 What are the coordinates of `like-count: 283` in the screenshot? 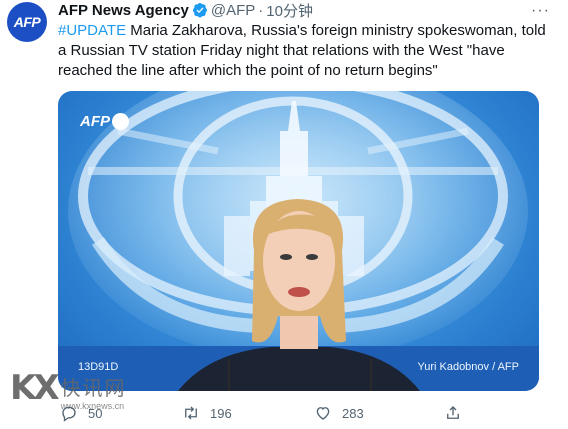 It's located at (353, 413).